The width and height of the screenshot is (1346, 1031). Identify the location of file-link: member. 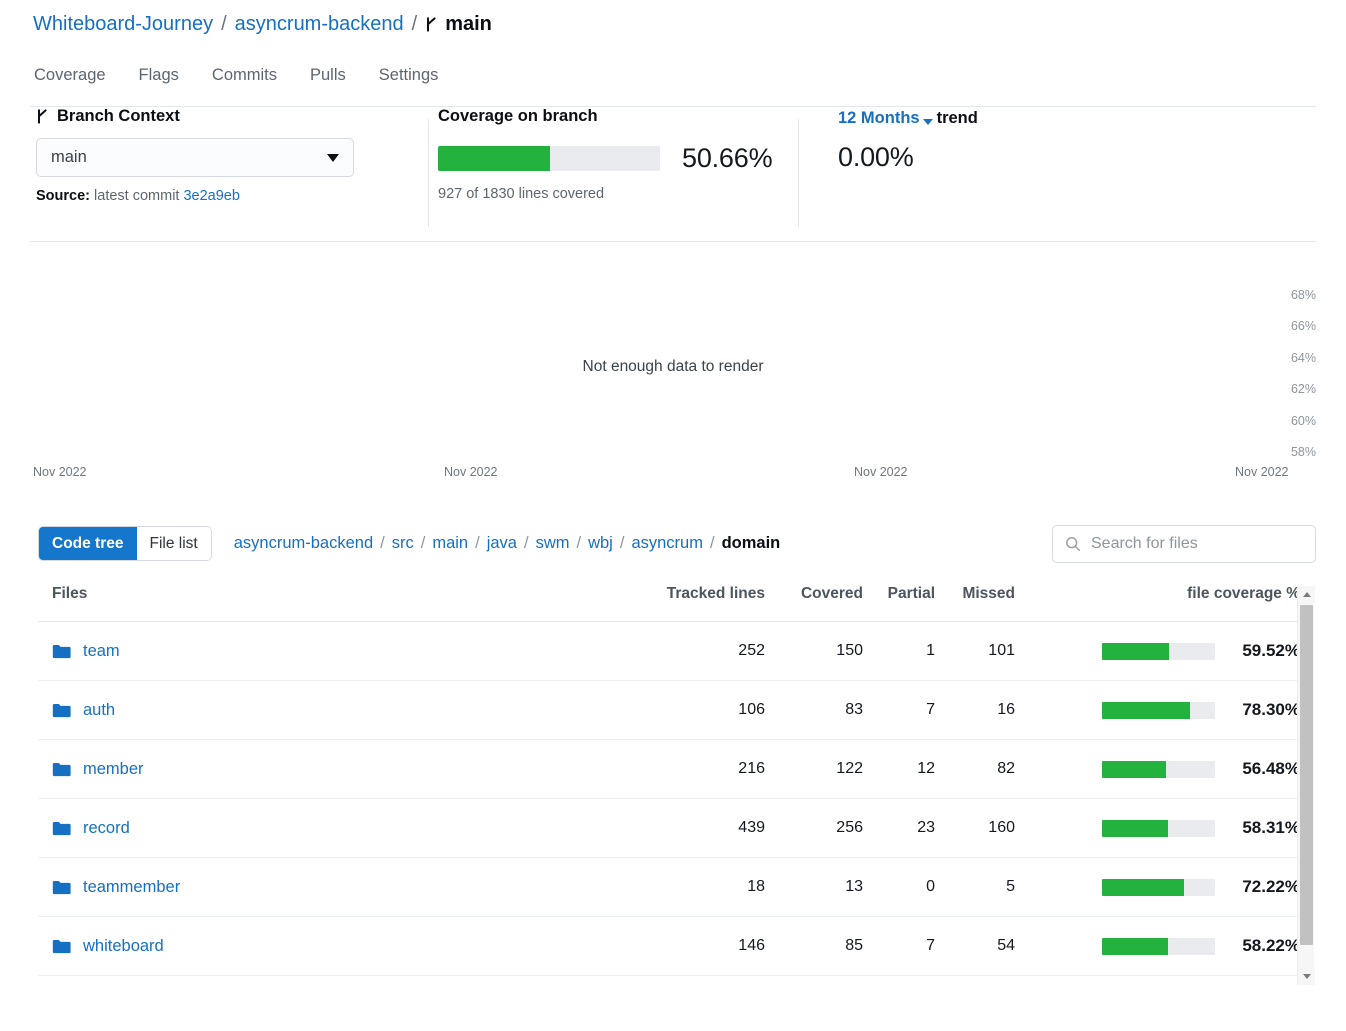
(113, 769).